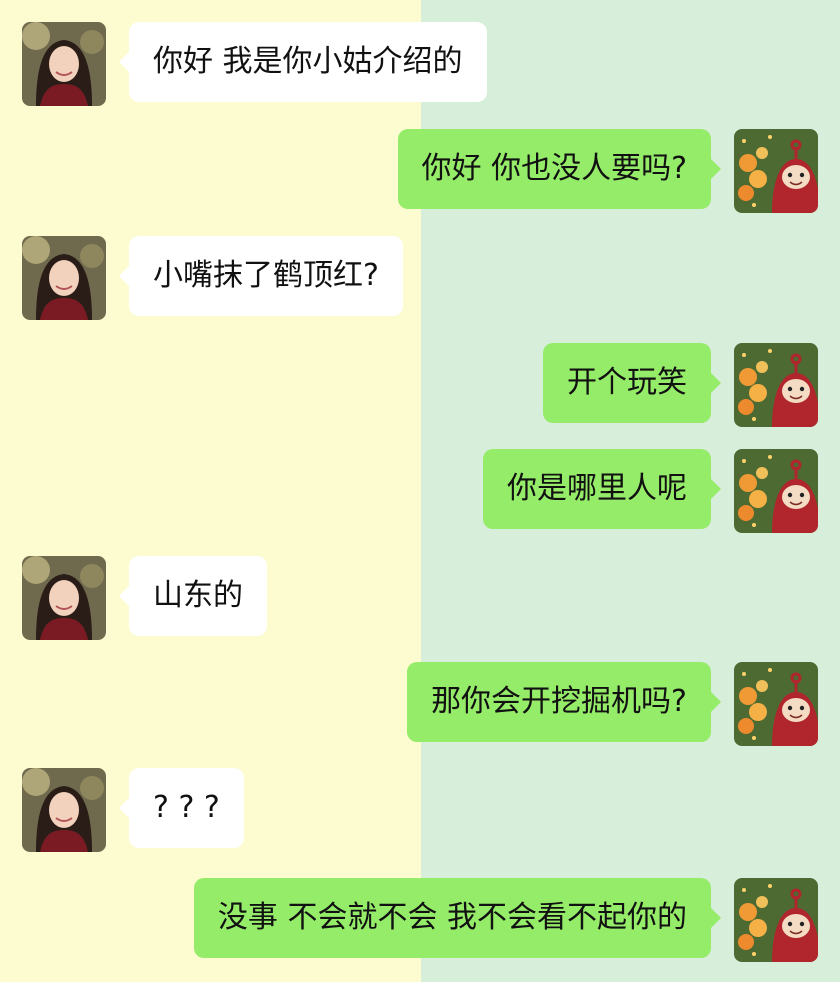 The width and height of the screenshot is (840, 982). I want to click on message-bubble-outgoing: 你好 你也没人要吗?, so click(559, 169).